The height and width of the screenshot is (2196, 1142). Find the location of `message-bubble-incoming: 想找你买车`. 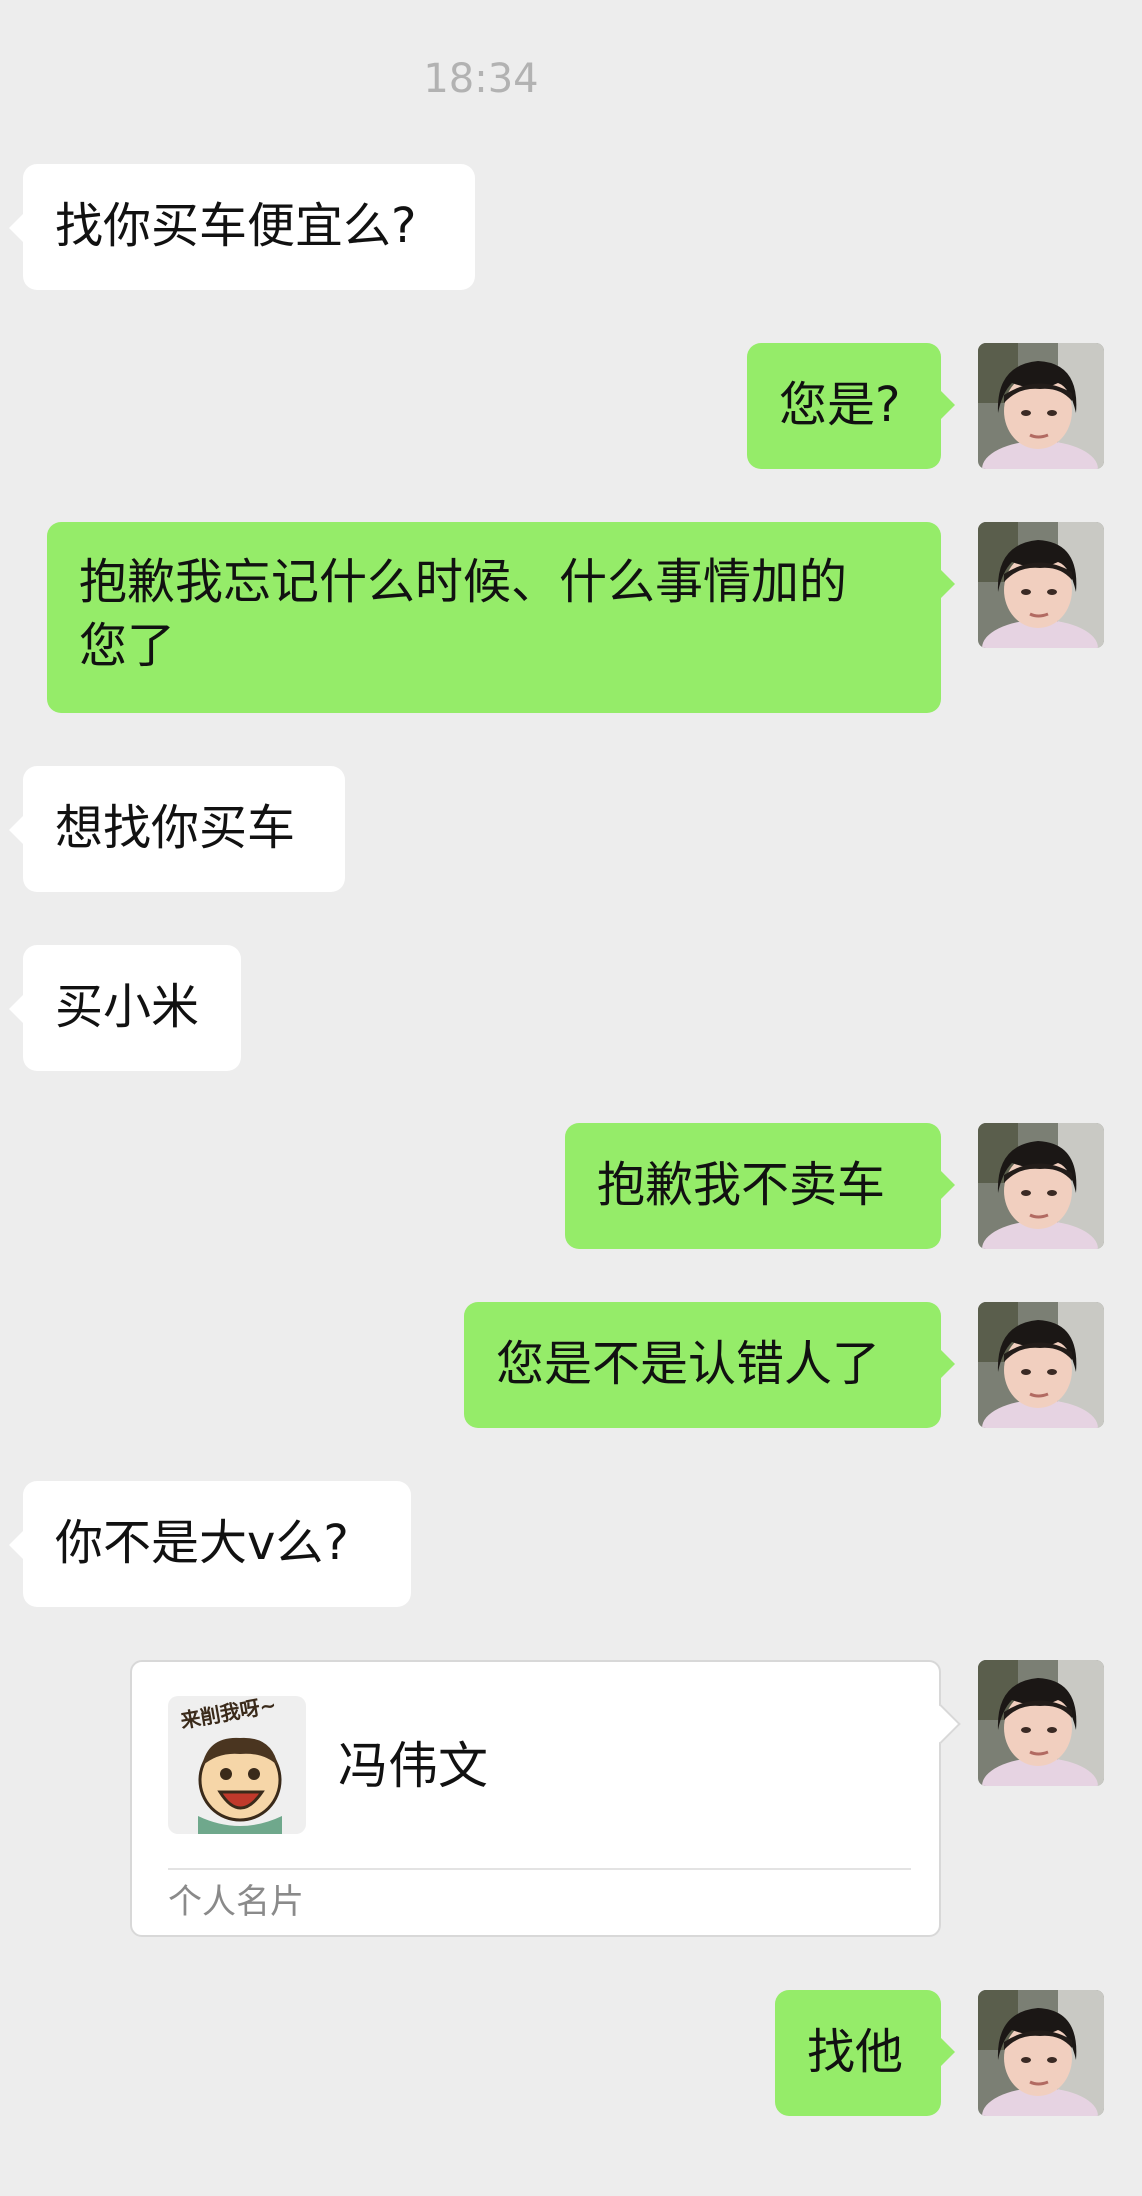

message-bubble-incoming: 想找你买车 is located at coordinates (177, 829).